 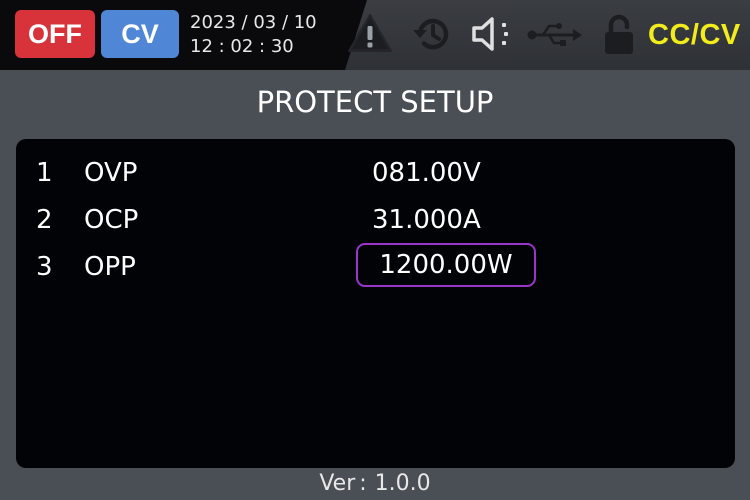 What do you see at coordinates (426, 220) in the screenshot?
I see `ocp-value-field: 31.000A` at bounding box center [426, 220].